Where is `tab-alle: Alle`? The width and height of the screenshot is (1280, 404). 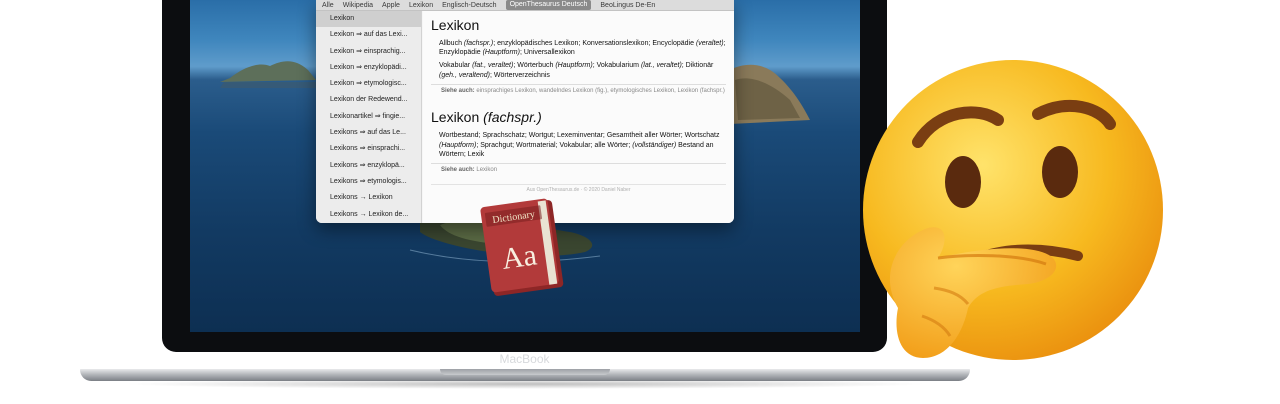
tab-alle: Alle is located at coordinates (328, 5).